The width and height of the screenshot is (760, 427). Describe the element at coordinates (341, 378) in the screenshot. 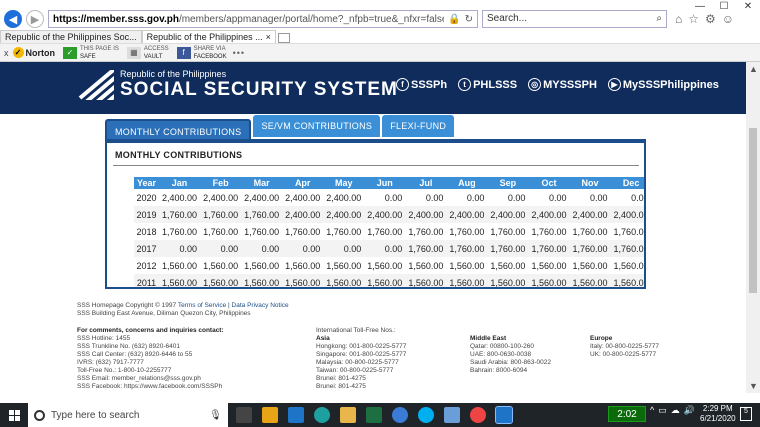

I see `region-line: Brunei: 801-4275` at that location.